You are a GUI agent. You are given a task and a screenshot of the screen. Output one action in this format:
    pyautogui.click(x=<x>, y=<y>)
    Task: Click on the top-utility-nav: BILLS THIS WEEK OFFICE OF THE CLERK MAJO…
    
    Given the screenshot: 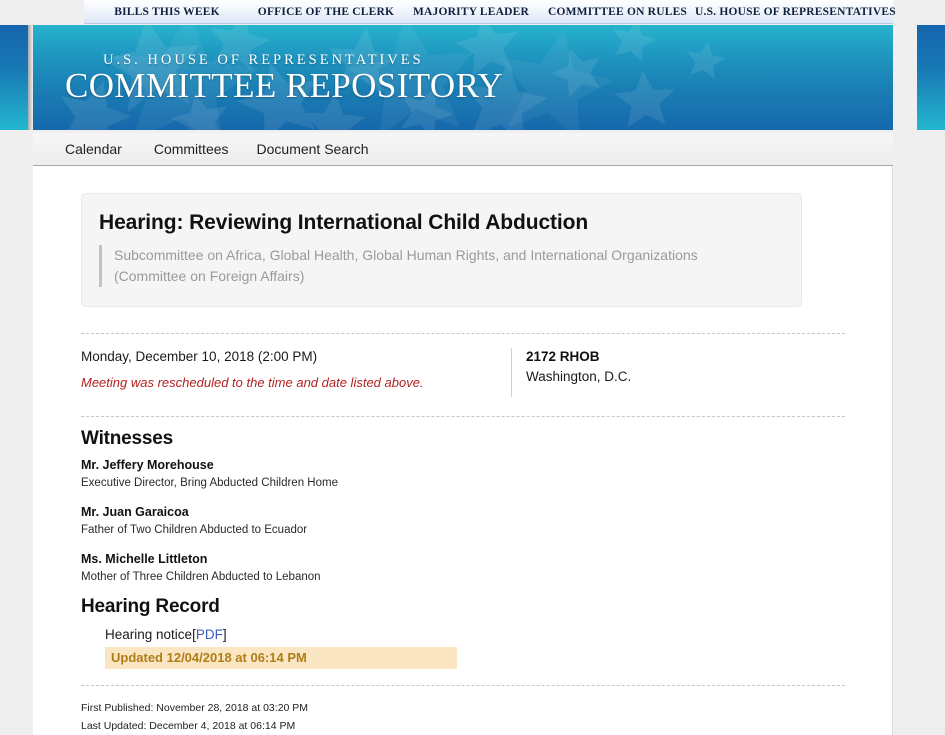 What is the action you would take?
    pyautogui.click(x=490, y=12)
    